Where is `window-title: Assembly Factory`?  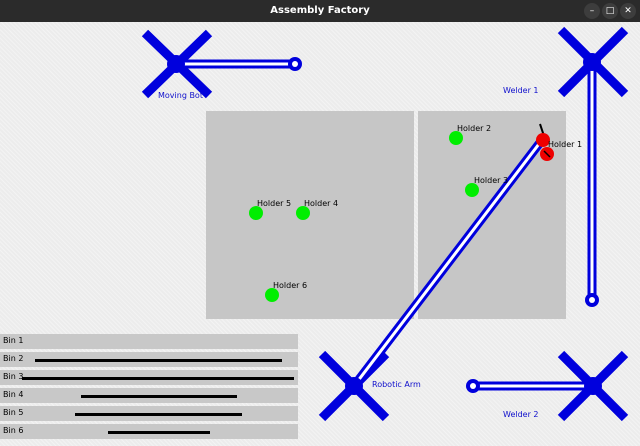 window-title: Assembly Factory is located at coordinates (320, 10).